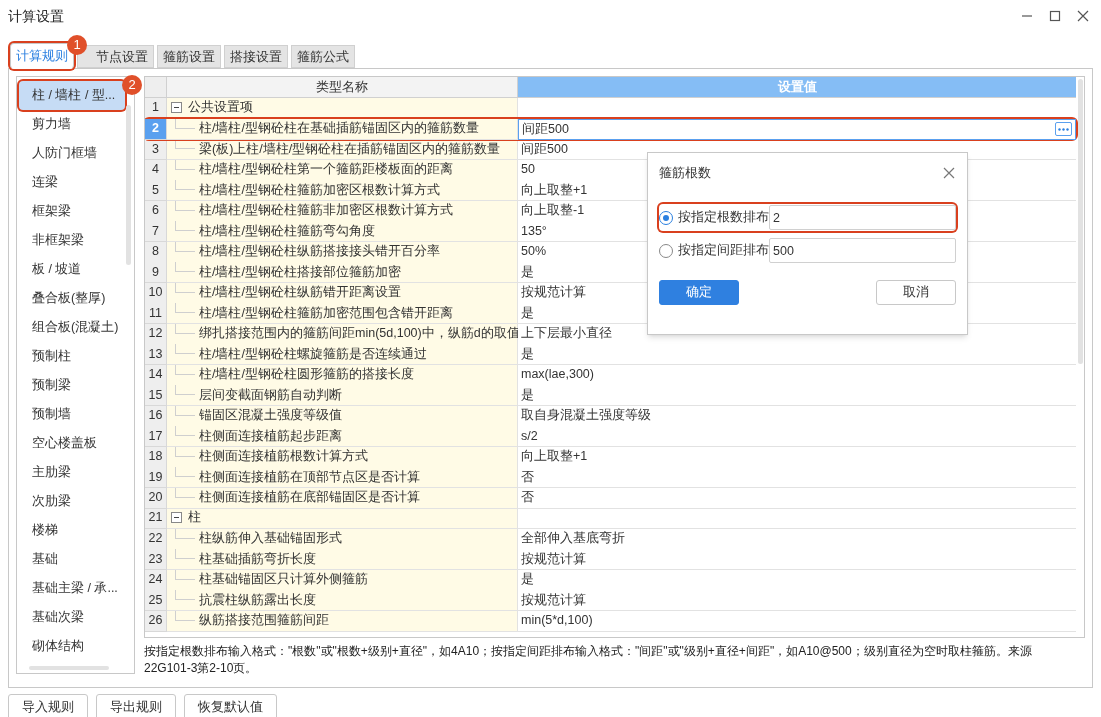 The height and width of the screenshot is (717, 1101). I want to click on row-number: 4, so click(156, 170).